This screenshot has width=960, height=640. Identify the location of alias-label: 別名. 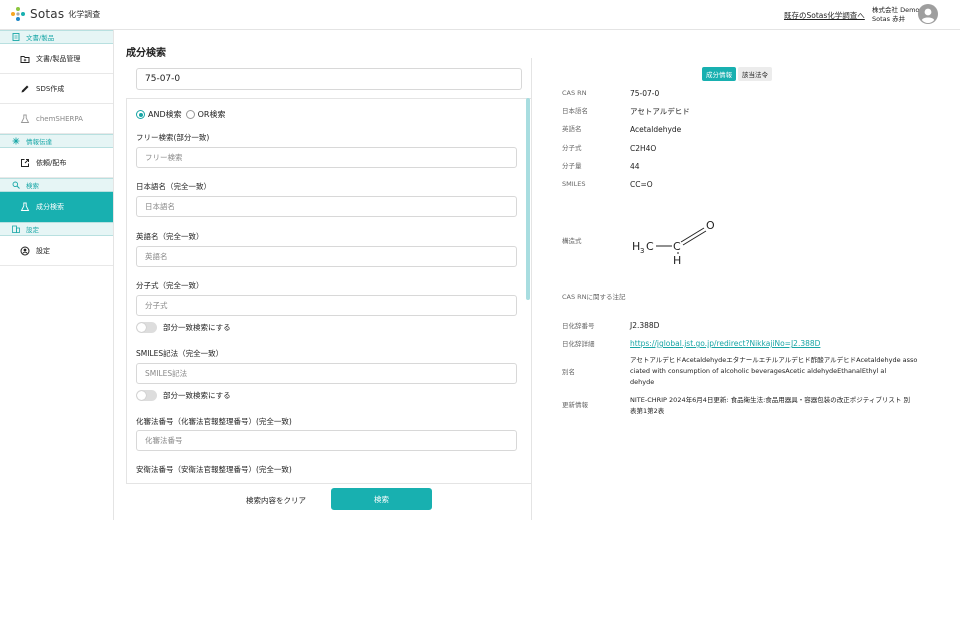
(568, 372).